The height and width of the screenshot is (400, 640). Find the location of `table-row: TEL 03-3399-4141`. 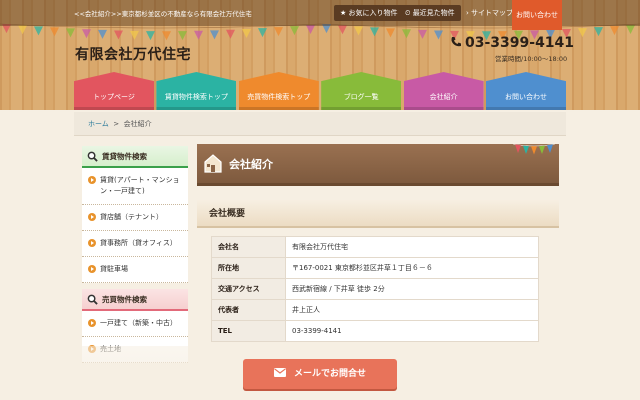

table-row: TEL 03-3399-4141 is located at coordinates (375, 331).